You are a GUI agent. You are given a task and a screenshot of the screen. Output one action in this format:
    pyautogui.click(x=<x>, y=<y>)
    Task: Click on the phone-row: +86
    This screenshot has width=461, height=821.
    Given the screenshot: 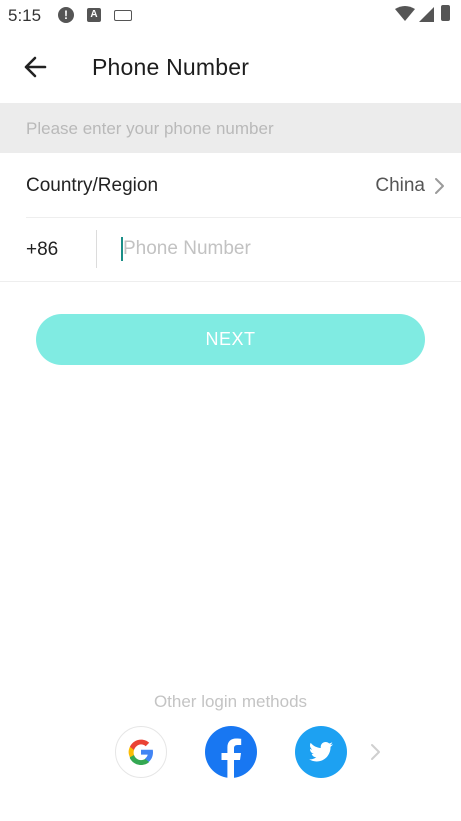 What is the action you would take?
    pyautogui.click(x=230, y=249)
    